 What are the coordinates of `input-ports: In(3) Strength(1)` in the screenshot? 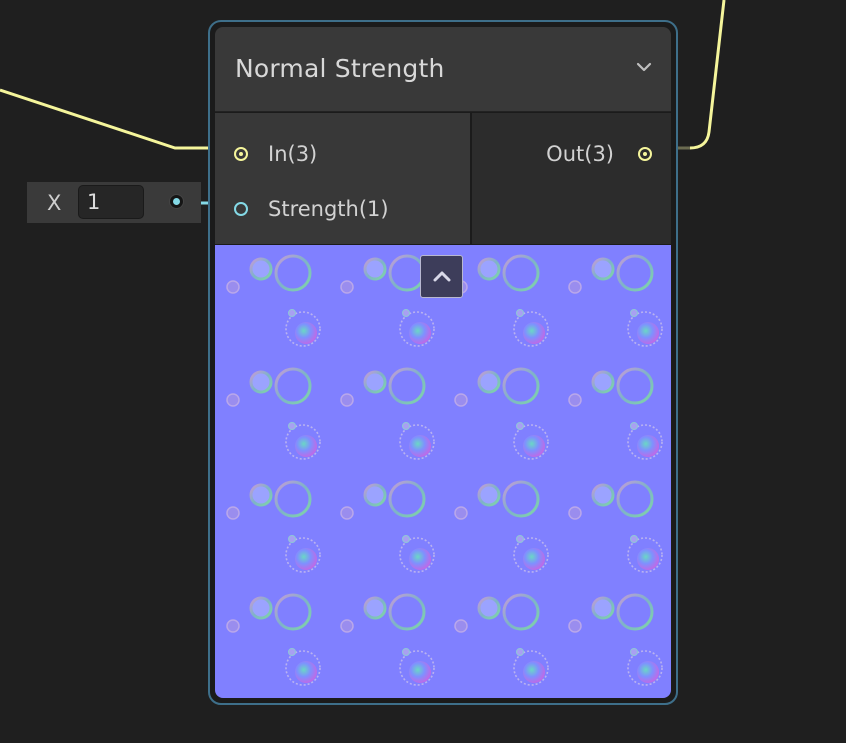 It's located at (342, 178).